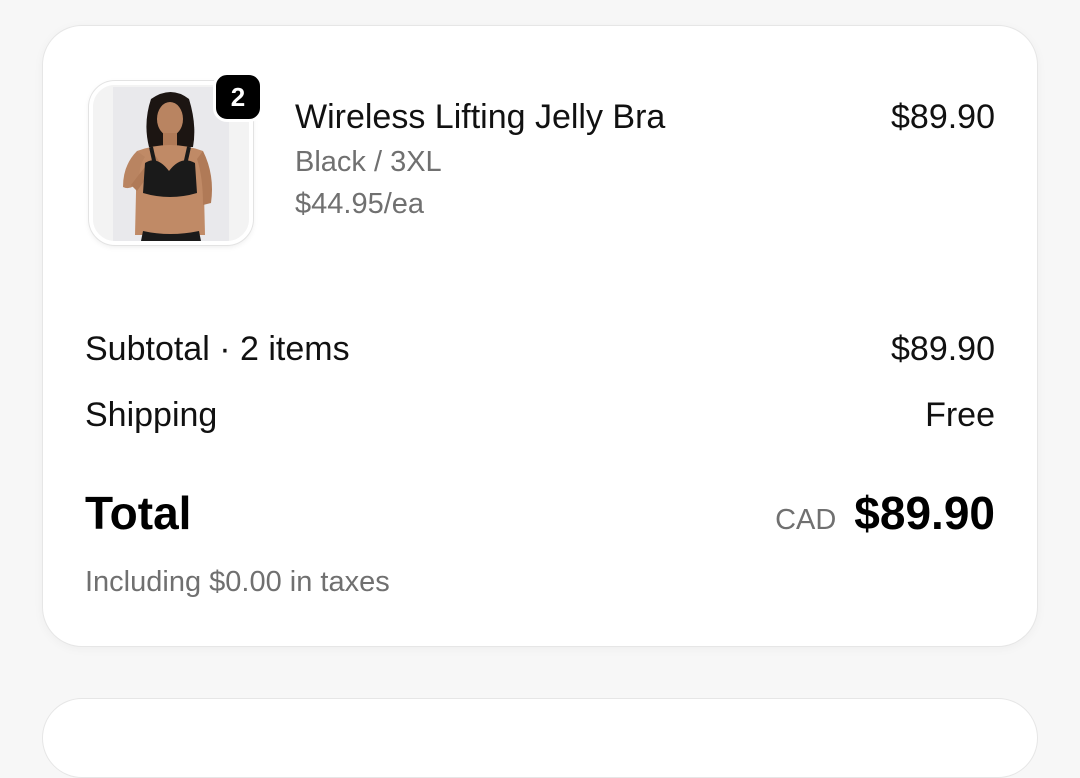 The width and height of the screenshot is (1080, 778). What do you see at coordinates (806, 520) in the screenshot?
I see `currency-code: CAD` at bounding box center [806, 520].